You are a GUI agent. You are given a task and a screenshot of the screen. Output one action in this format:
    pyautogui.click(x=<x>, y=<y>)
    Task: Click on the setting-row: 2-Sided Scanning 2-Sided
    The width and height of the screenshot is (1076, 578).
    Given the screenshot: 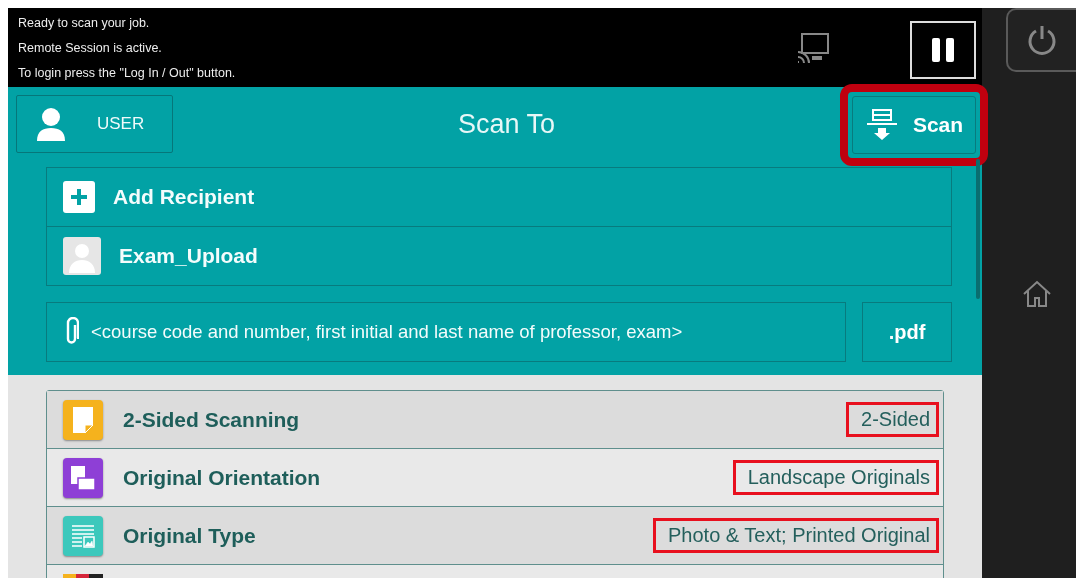 What is the action you would take?
    pyautogui.click(x=495, y=419)
    